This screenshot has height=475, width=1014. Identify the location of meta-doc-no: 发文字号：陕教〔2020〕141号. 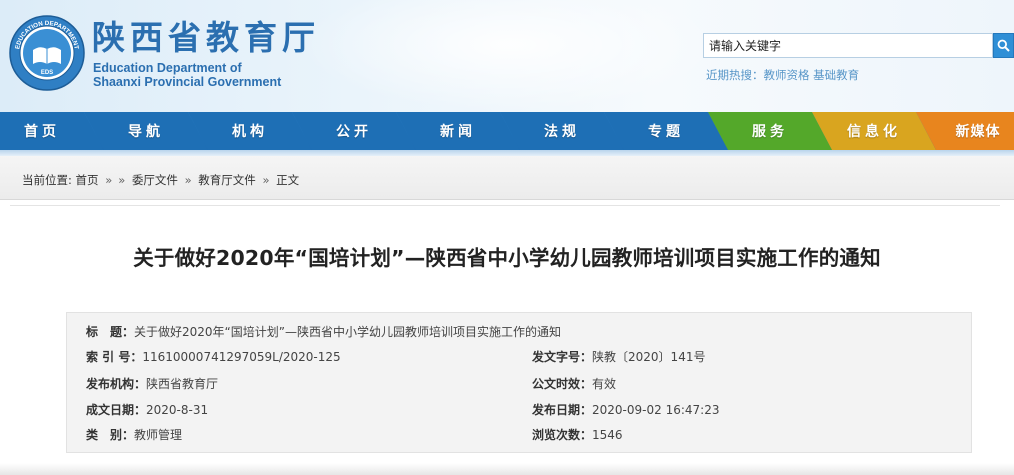
(618, 357).